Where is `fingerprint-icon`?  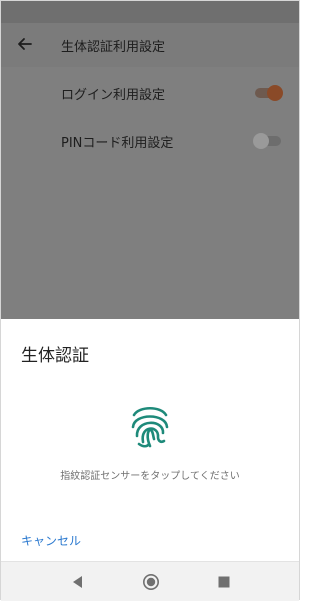 fingerprint-icon is located at coordinates (150, 426).